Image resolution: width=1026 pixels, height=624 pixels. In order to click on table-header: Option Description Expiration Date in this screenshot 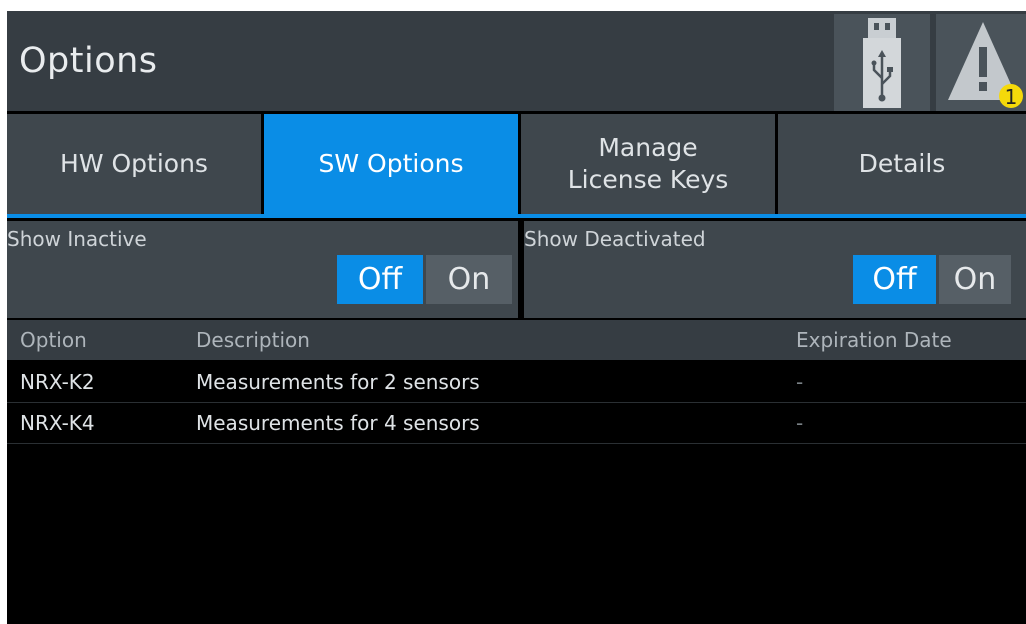, I will do `click(516, 340)`.